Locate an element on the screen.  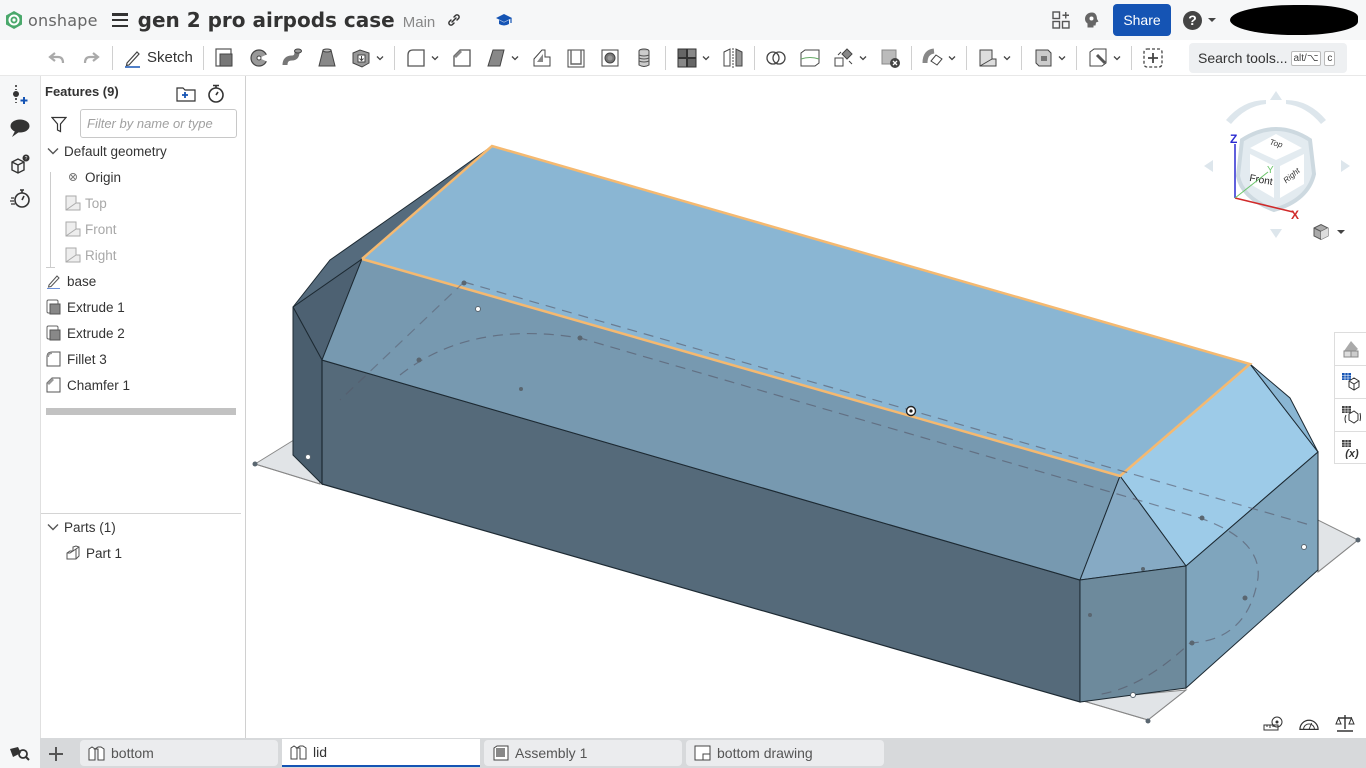
delete-part-icon is located at coordinates (890, 58).